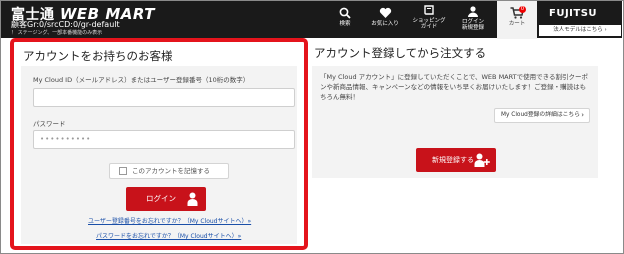 This screenshot has width=624, height=254. I want to click on remember-account-checkbox: このアカウントを記憶する, so click(169, 171).